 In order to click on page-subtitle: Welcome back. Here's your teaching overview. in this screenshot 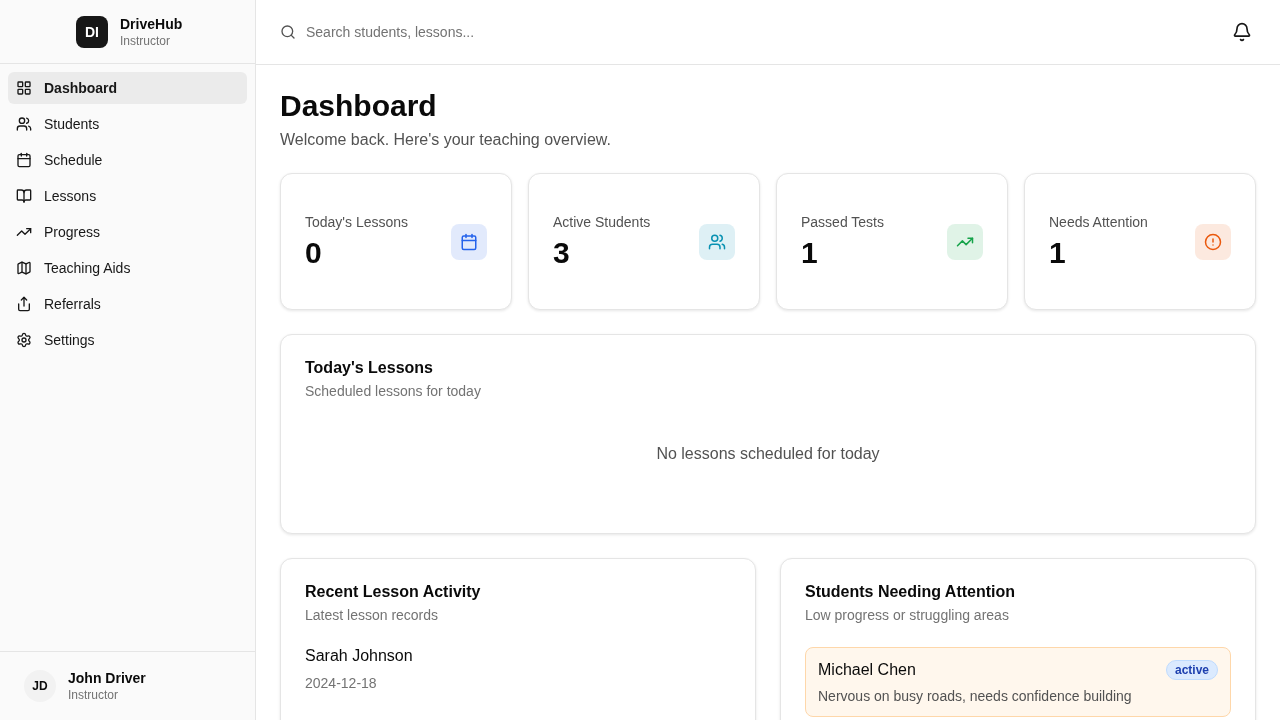, I will do `click(446, 140)`.